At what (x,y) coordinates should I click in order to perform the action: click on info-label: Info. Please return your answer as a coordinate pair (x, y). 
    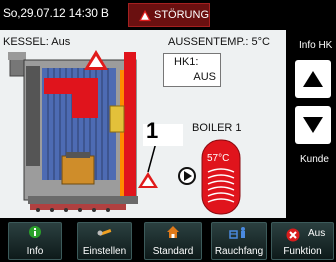
    Looking at the image, I should click on (35, 251).